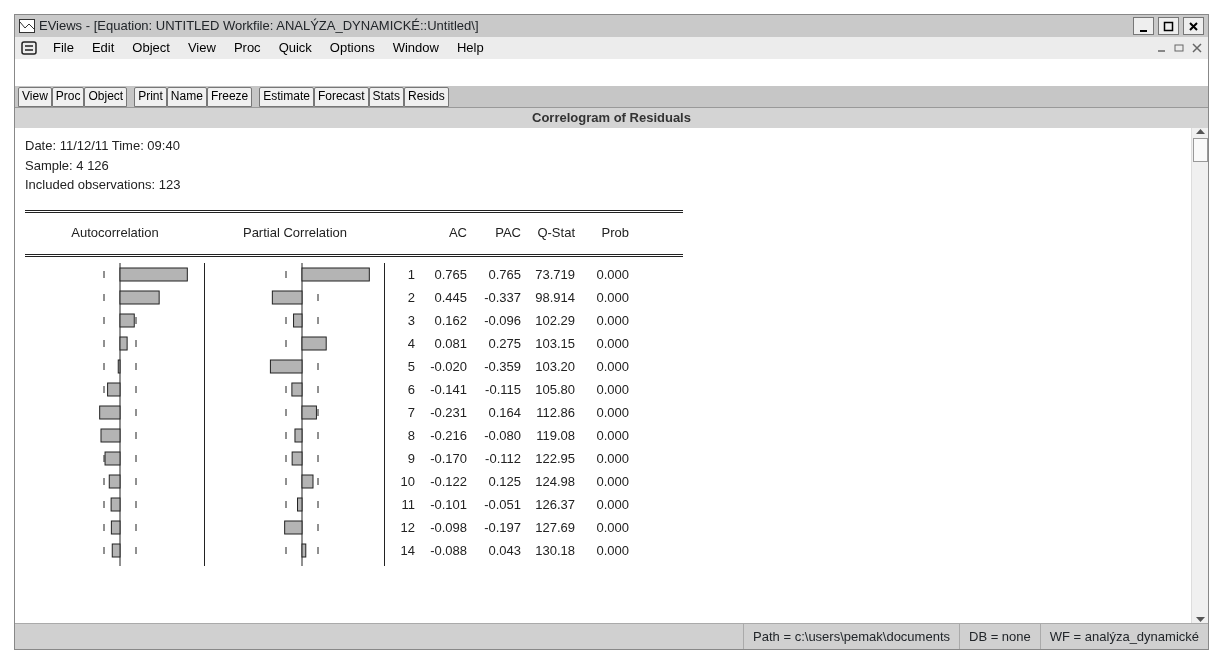 This screenshot has height=653, width=1222. What do you see at coordinates (426, 96) in the screenshot?
I see `toolbar-button: Resids` at bounding box center [426, 96].